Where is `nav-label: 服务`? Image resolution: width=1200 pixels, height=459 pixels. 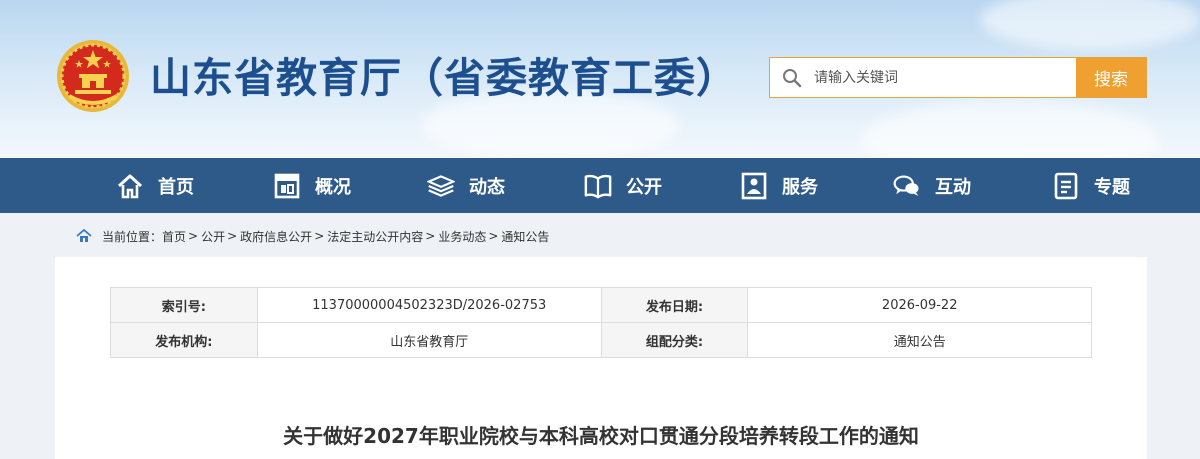
nav-label: 服务 is located at coordinates (800, 187).